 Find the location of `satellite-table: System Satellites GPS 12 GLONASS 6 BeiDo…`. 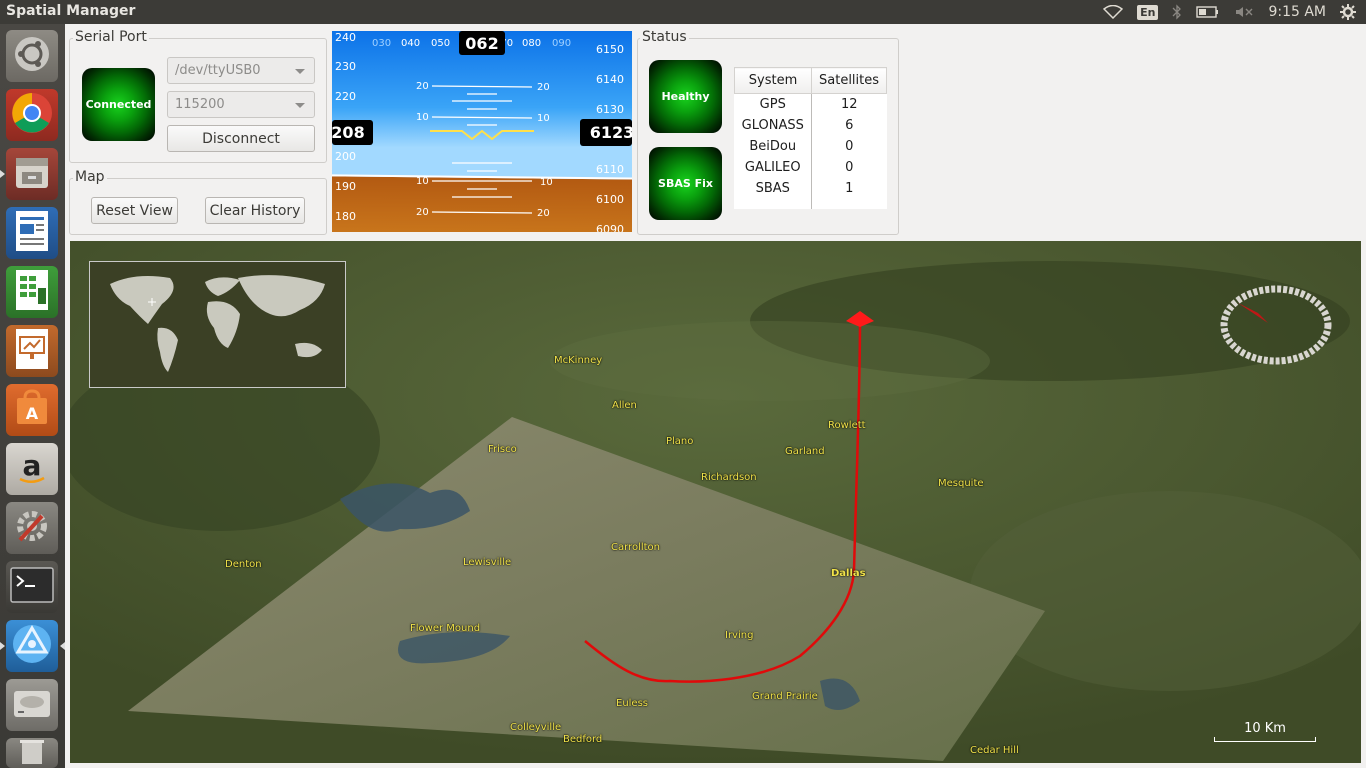

satellite-table: System Satellites GPS 12 GLONASS 6 BeiDo… is located at coordinates (810, 138).